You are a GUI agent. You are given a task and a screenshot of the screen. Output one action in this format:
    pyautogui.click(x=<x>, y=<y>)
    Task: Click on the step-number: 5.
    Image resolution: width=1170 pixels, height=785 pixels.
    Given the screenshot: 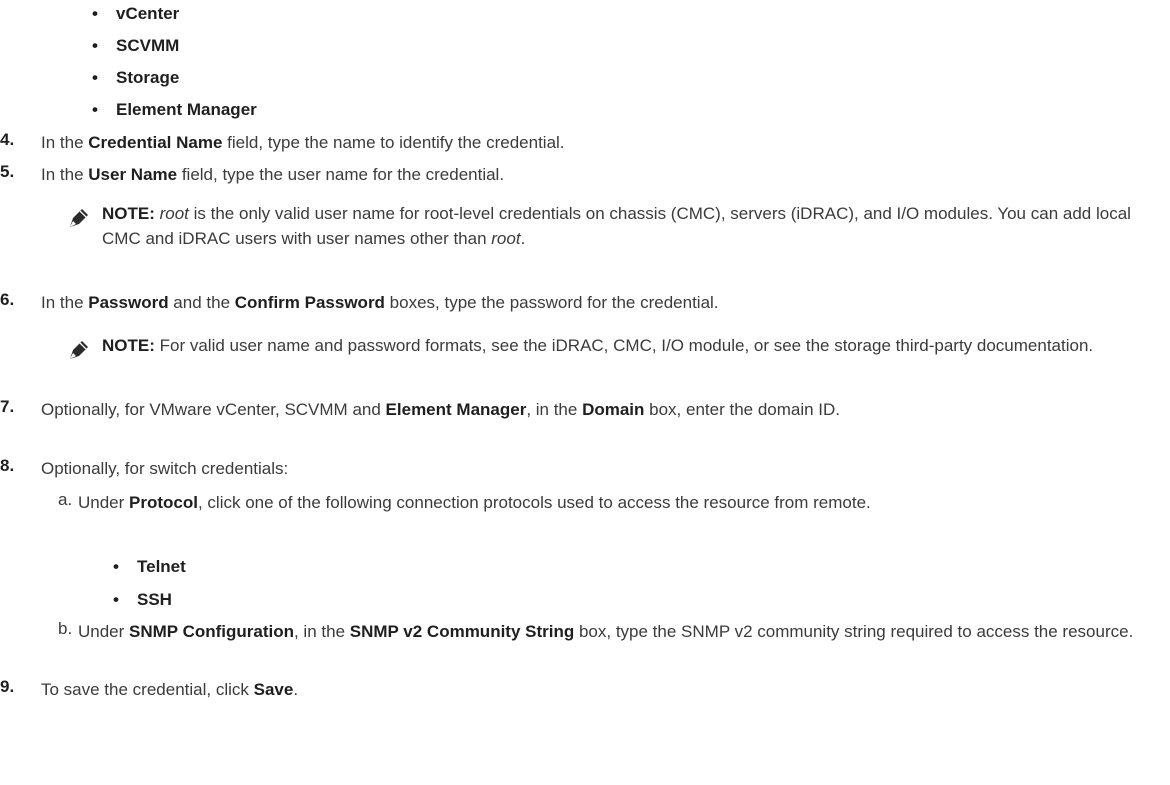 What is the action you would take?
    pyautogui.click(x=7, y=171)
    